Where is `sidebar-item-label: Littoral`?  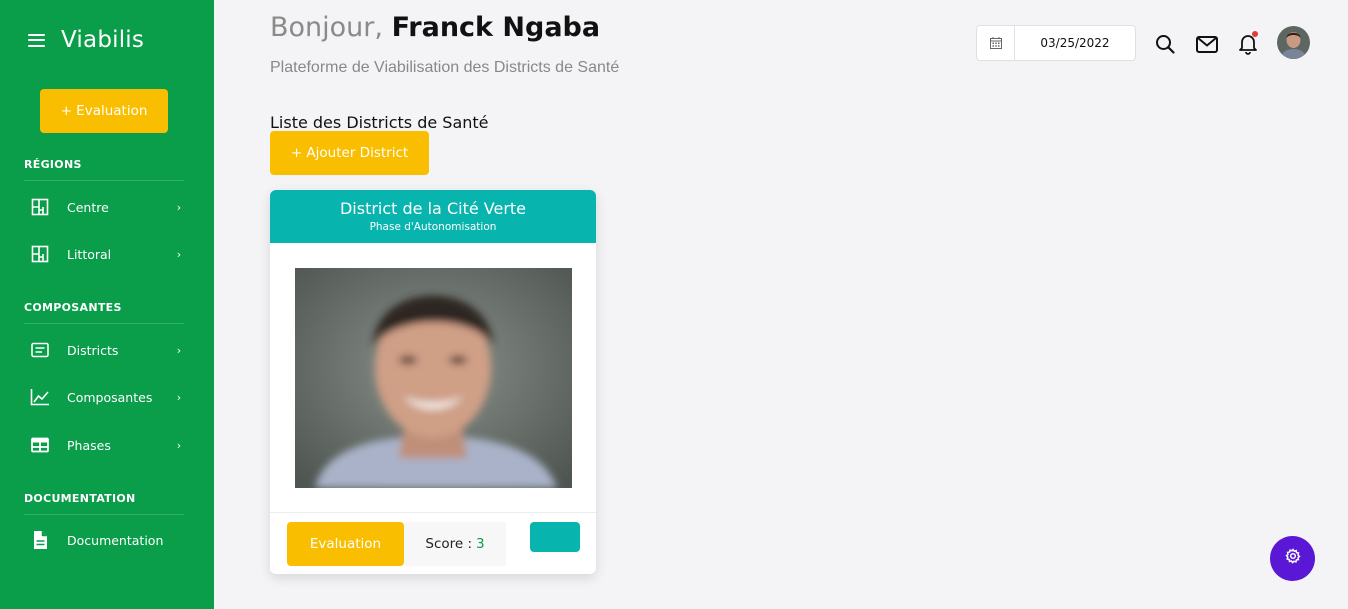 sidebar-item-label: Littoral is located at coordinates (89, 254).